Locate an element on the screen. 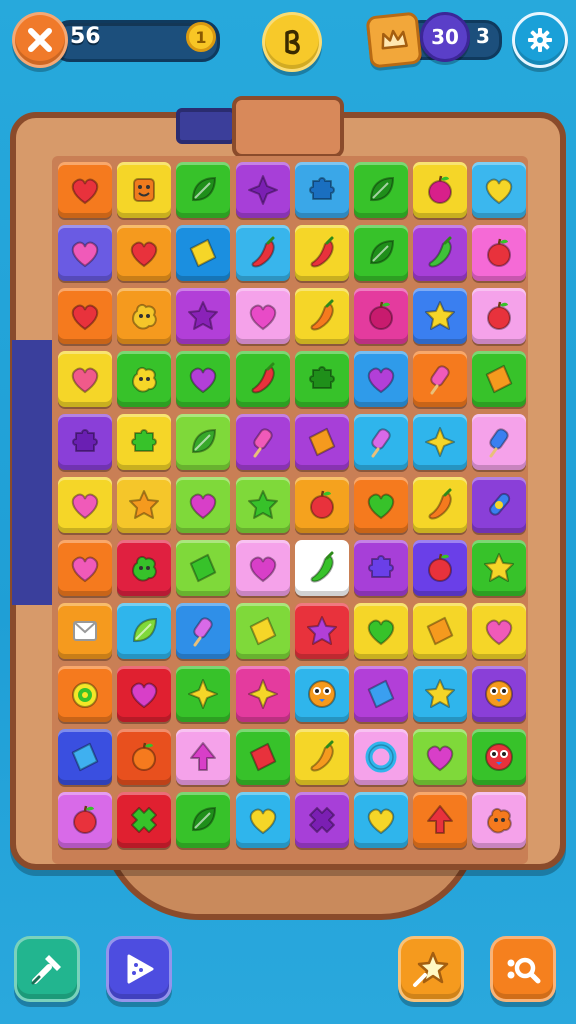 Image resolution: width=576 pixels, height=1024 pixels. close-button is located at coordinates (40, 40).